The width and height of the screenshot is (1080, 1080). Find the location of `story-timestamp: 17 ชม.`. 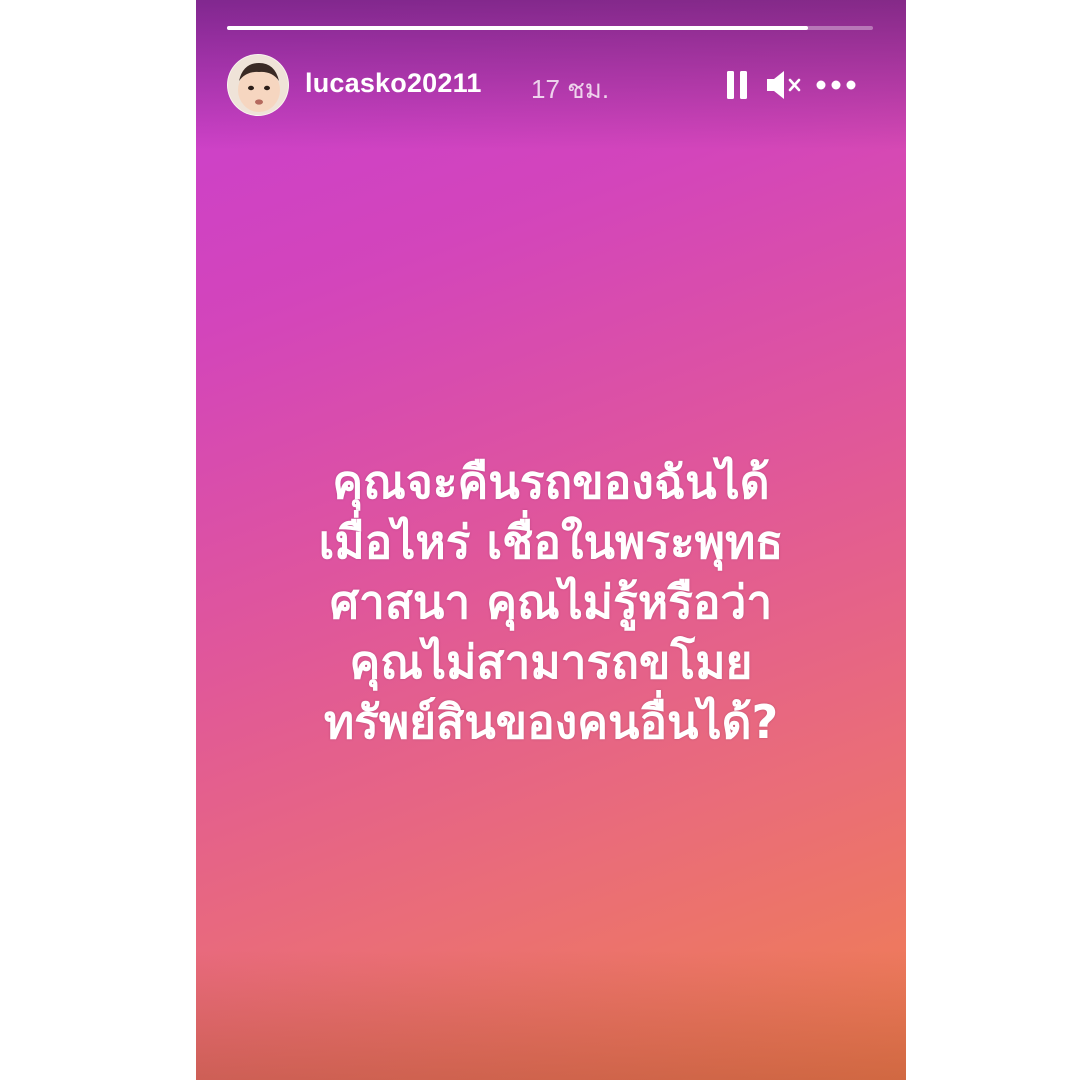

story-timestamp: 17 ชม. is located at coordinates (570, 89).